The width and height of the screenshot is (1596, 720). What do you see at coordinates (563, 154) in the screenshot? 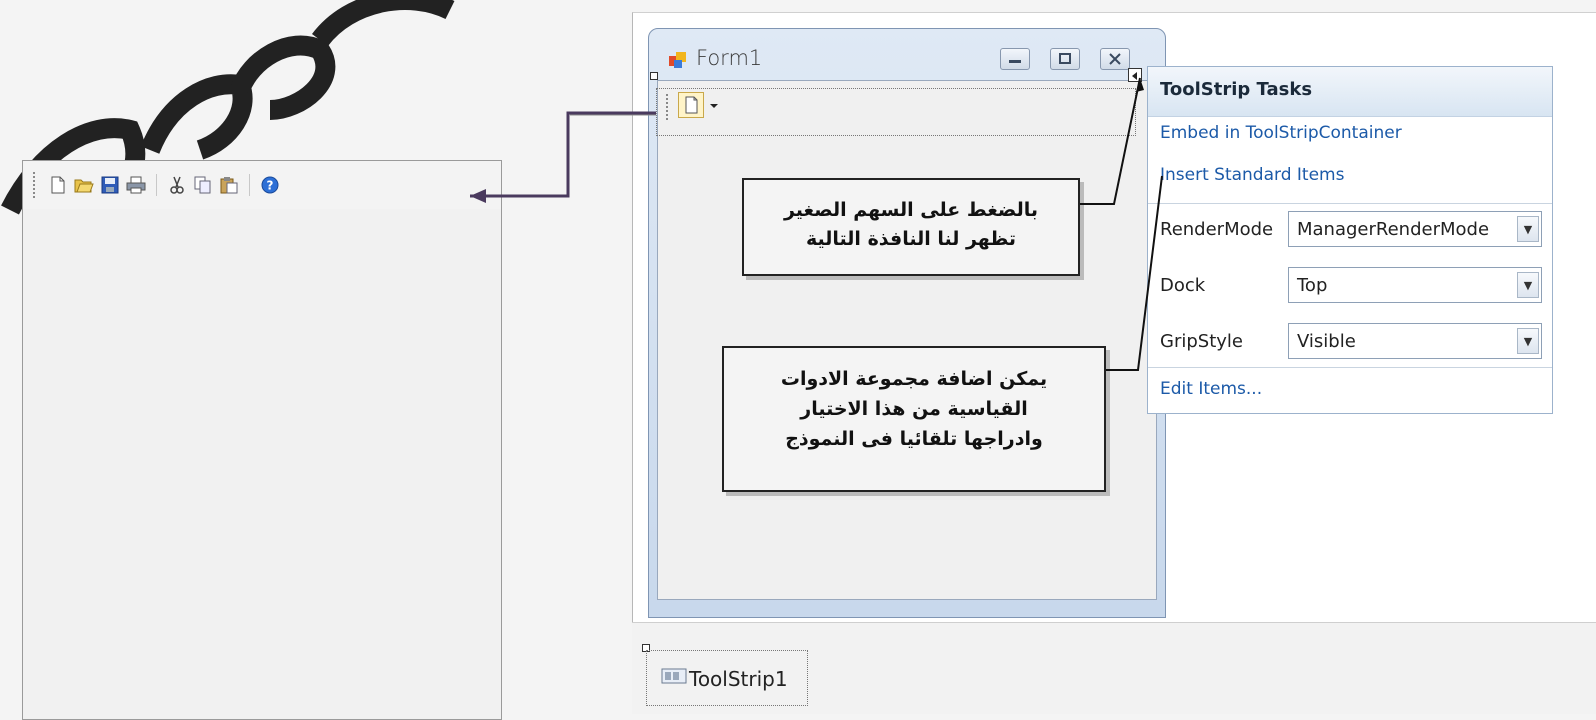
I see `connector-line` at bounding box center [563, 154].